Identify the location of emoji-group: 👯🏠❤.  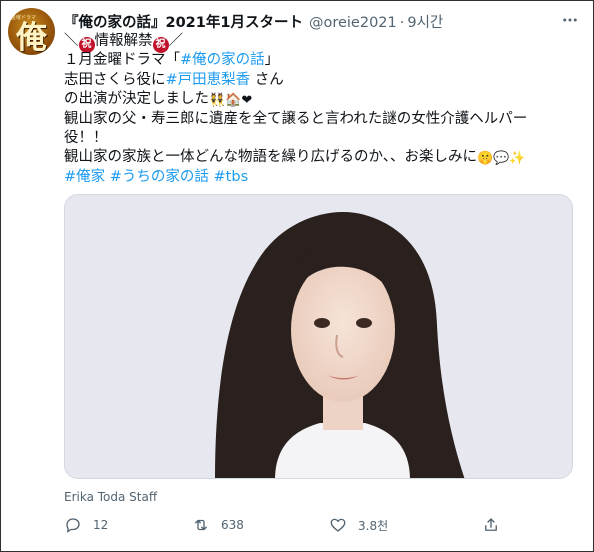
(231, 101).